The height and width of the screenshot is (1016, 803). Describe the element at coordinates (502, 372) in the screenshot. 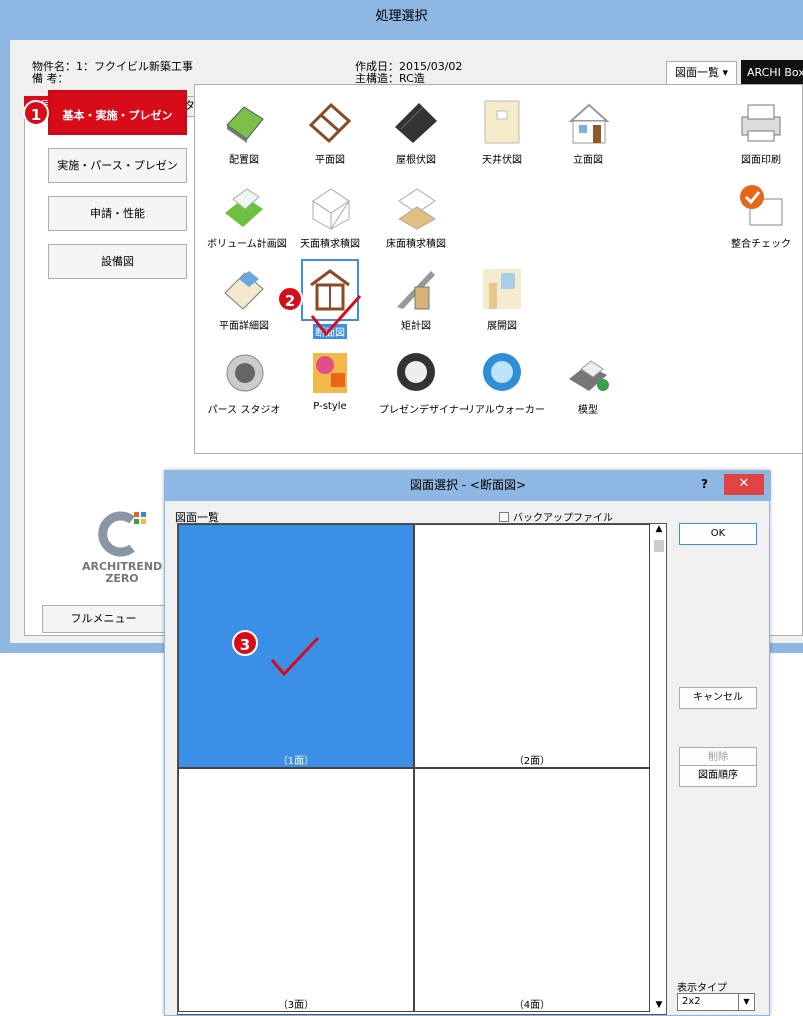

I see `real-walker-icon` at that location.